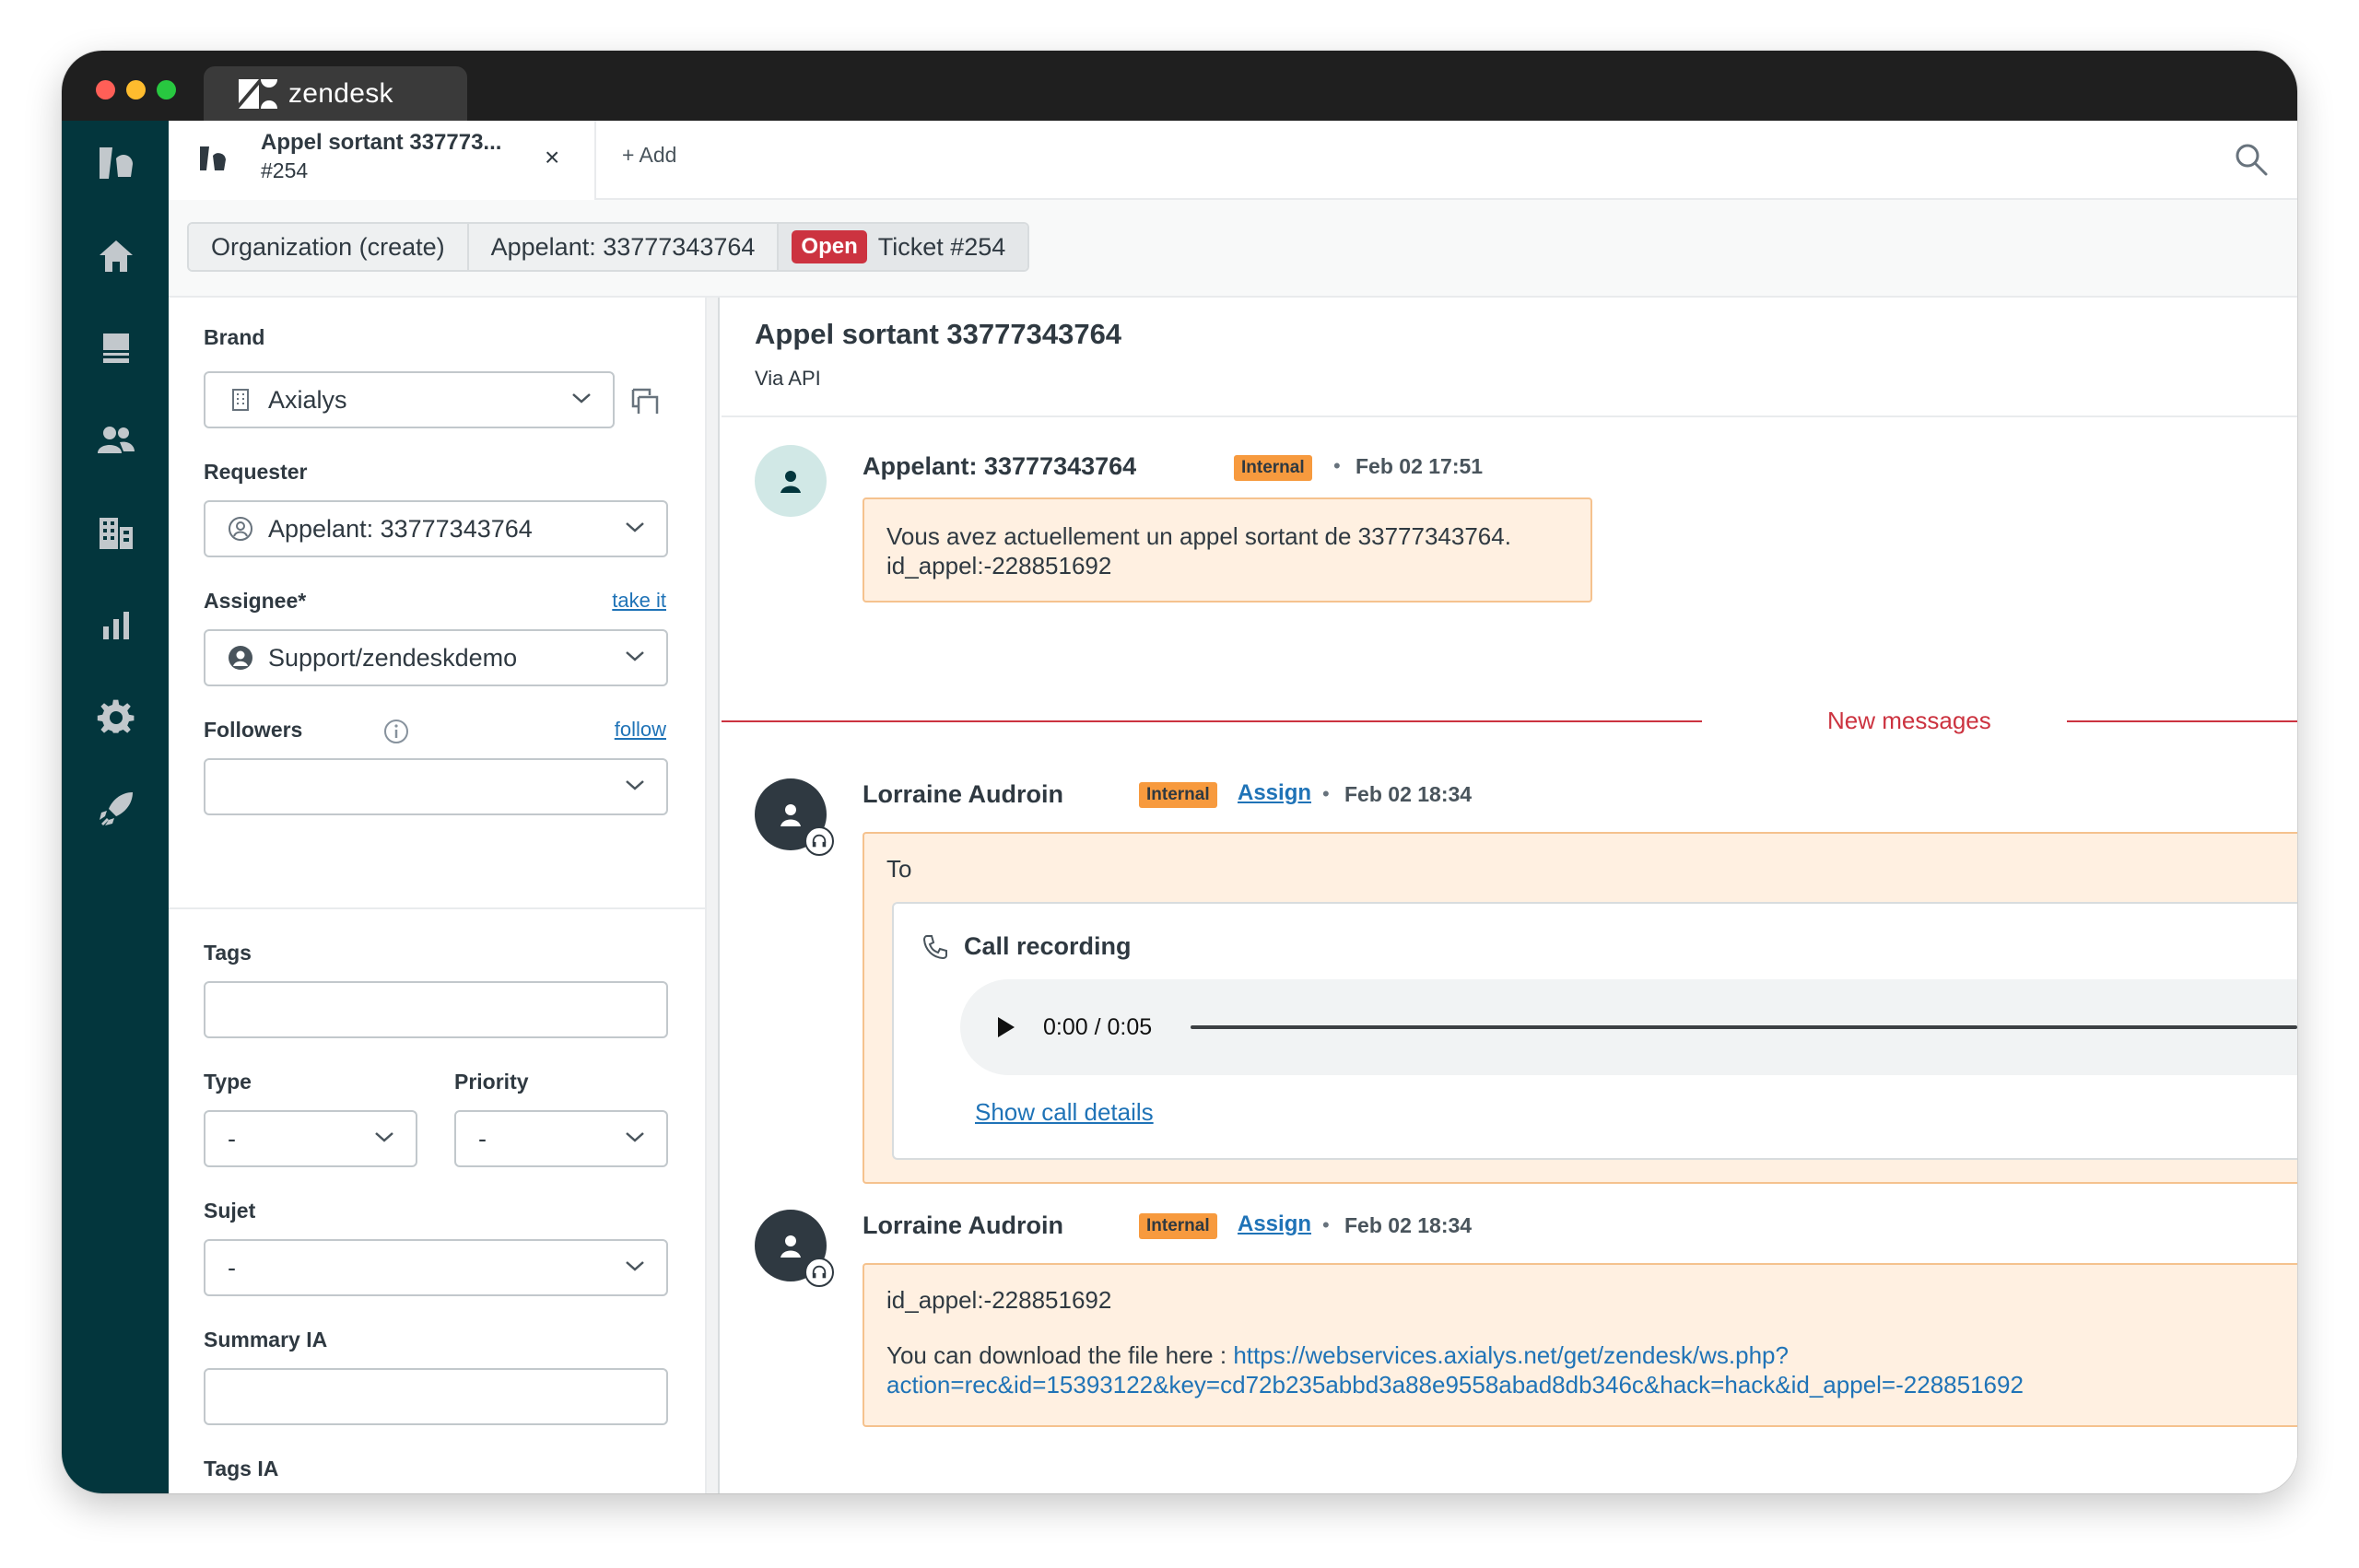 Image resolution: width=2359 pixels, height=1568 pixels. I want to click on type-select: -, so click(310, 1138).